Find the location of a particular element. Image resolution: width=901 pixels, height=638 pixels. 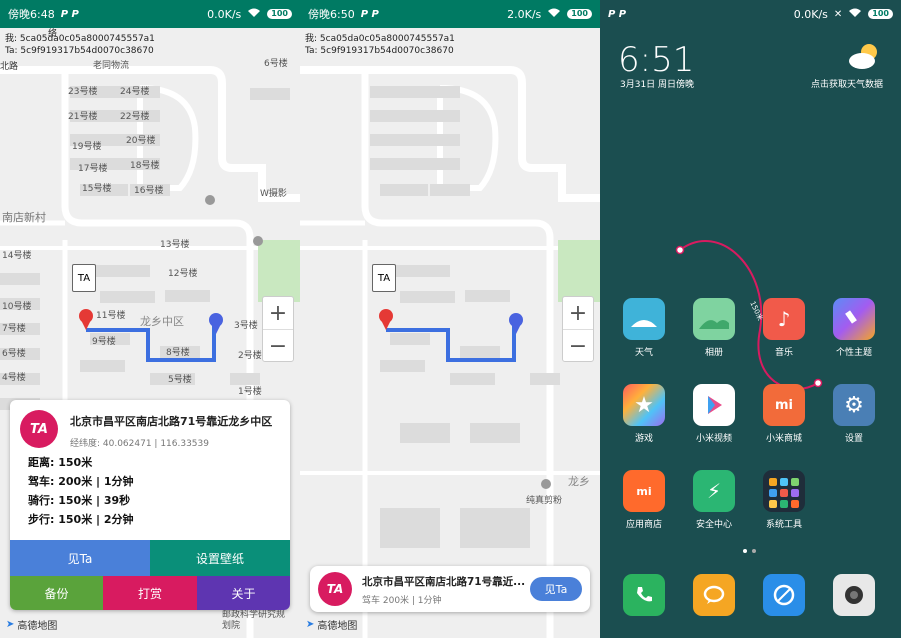

drive-stat: 驾车: 200米 | 1分钟 is located at coordinates (81, 481).